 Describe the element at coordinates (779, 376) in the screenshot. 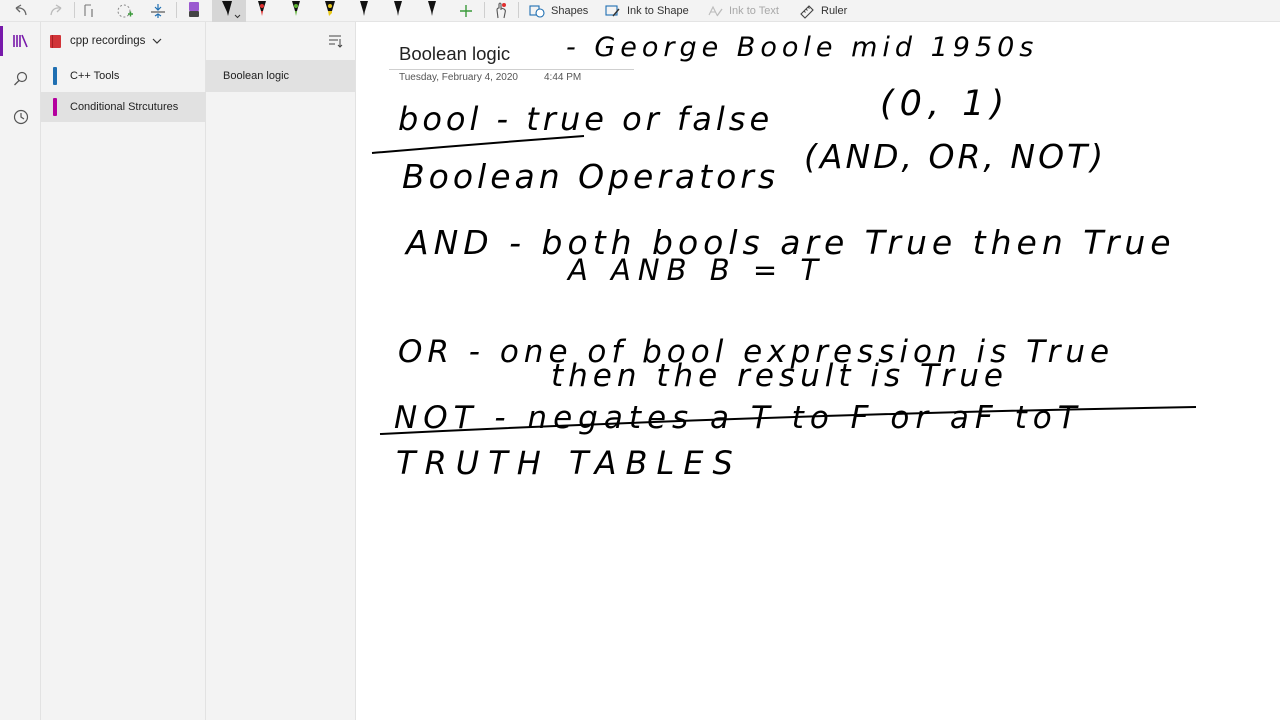

I see `ink-or-result: then the result is True` at that location.